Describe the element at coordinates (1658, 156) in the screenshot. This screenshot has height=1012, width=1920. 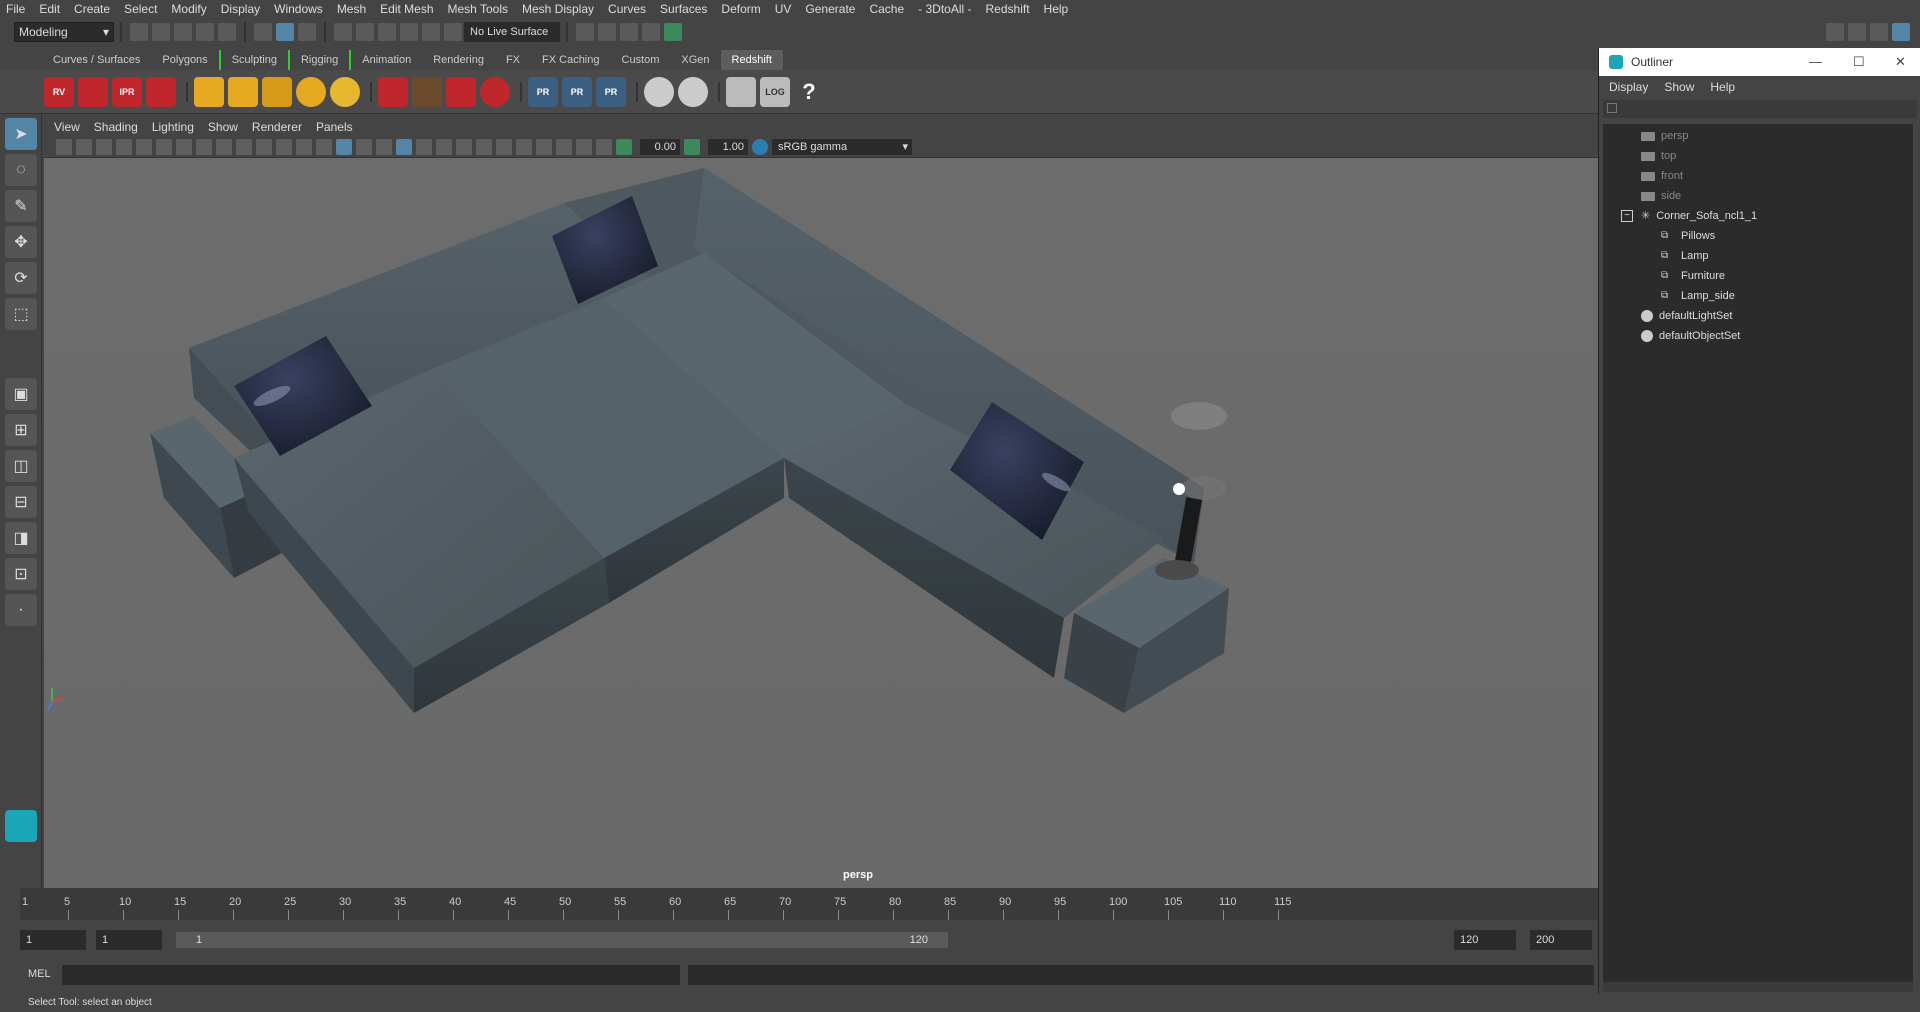
I see `outliner-item-top: top` at that location.